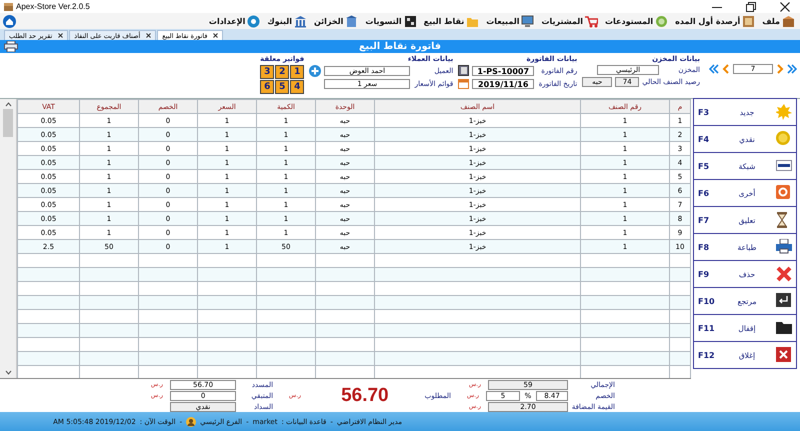 This screenshot has width=800, height=431. I want to click on shortcut-label: F12, so click(707, 355).